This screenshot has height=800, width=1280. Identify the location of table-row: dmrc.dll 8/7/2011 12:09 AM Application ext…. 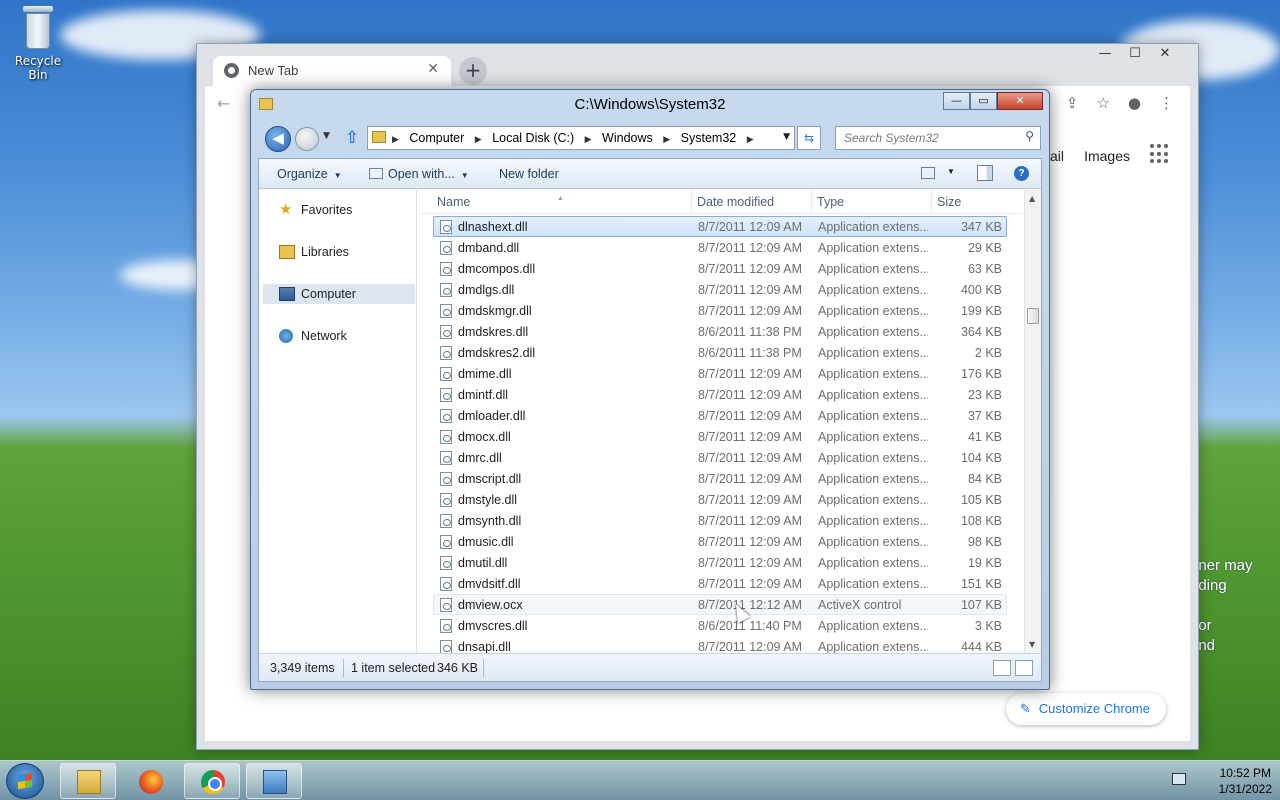
(720, 457).